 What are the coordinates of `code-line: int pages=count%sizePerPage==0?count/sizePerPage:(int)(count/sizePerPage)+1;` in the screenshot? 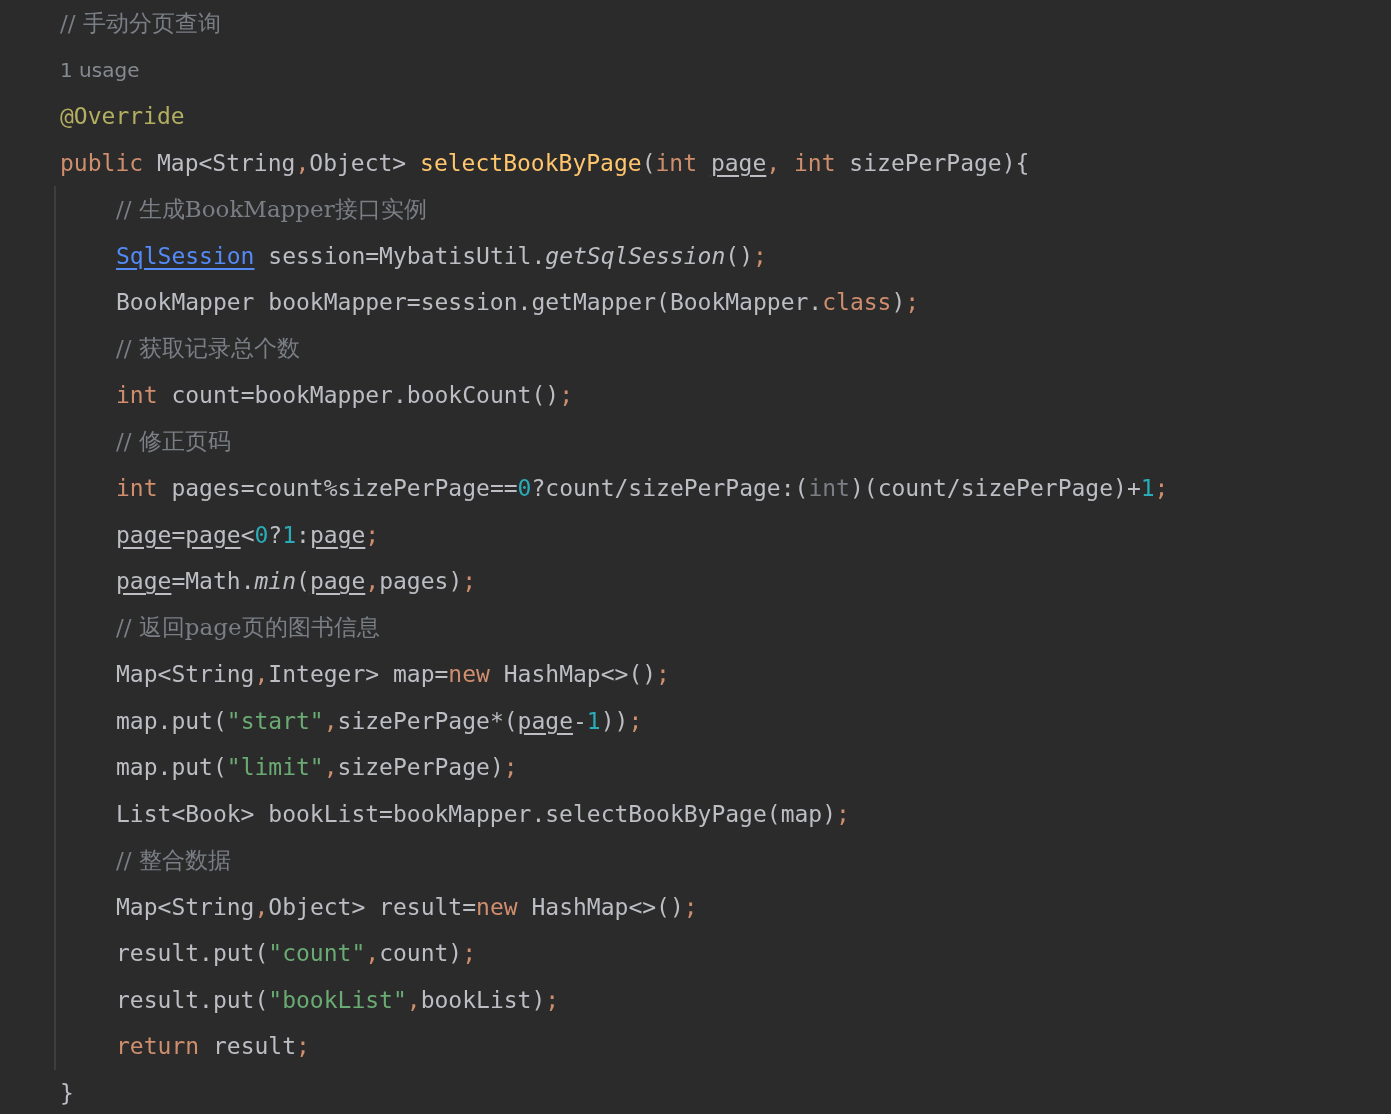 It's located at (642, 488).